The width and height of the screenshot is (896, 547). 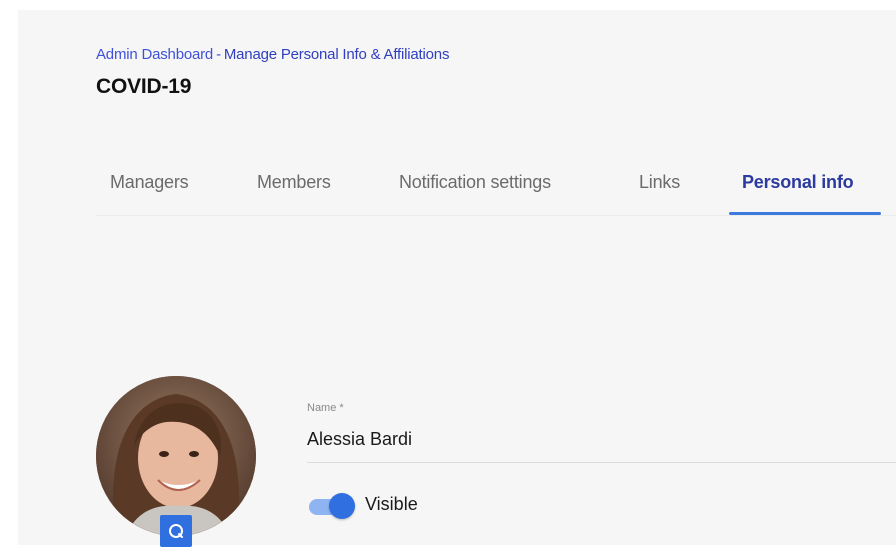 What do you see at coordinates (601, 445) in the screenshot?
I see `name-field` at bounding box center [601, 445].